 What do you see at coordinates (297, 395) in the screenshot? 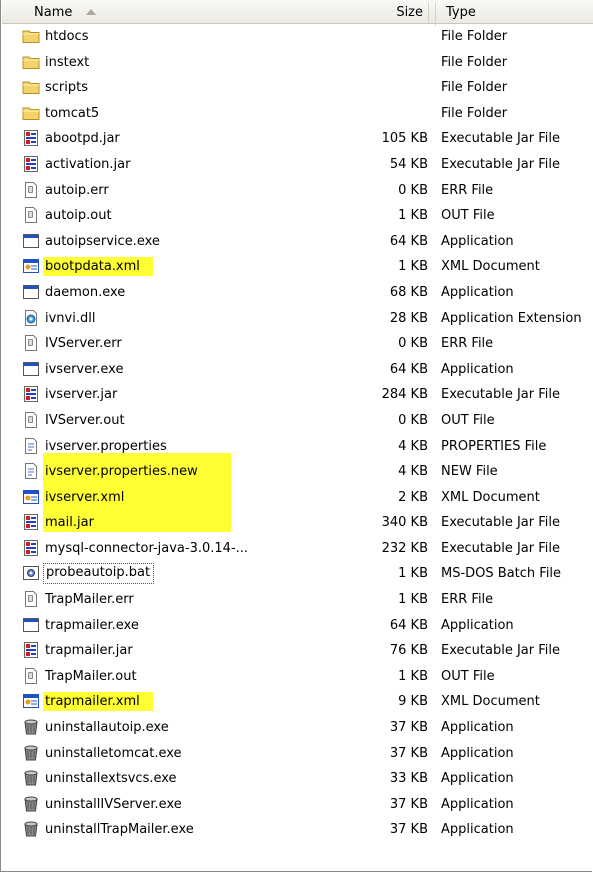
I see `file-row: ivserver.jar 284 KB Executable Jar File` at bounding box center [297, 395].